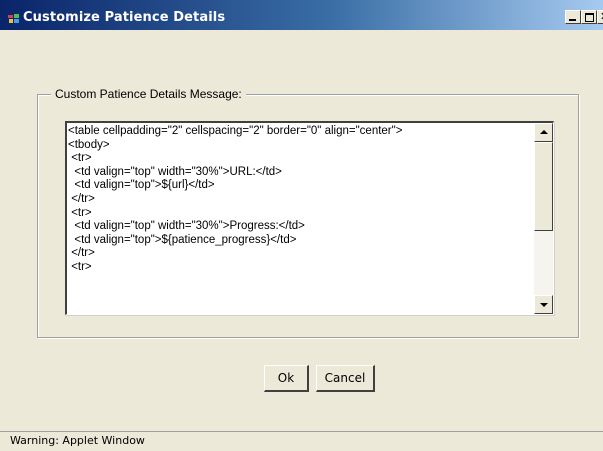 The height and width of the screenshot is (451, 603). I want to click on scroll-up-arrow-icon, so click(544, 132).